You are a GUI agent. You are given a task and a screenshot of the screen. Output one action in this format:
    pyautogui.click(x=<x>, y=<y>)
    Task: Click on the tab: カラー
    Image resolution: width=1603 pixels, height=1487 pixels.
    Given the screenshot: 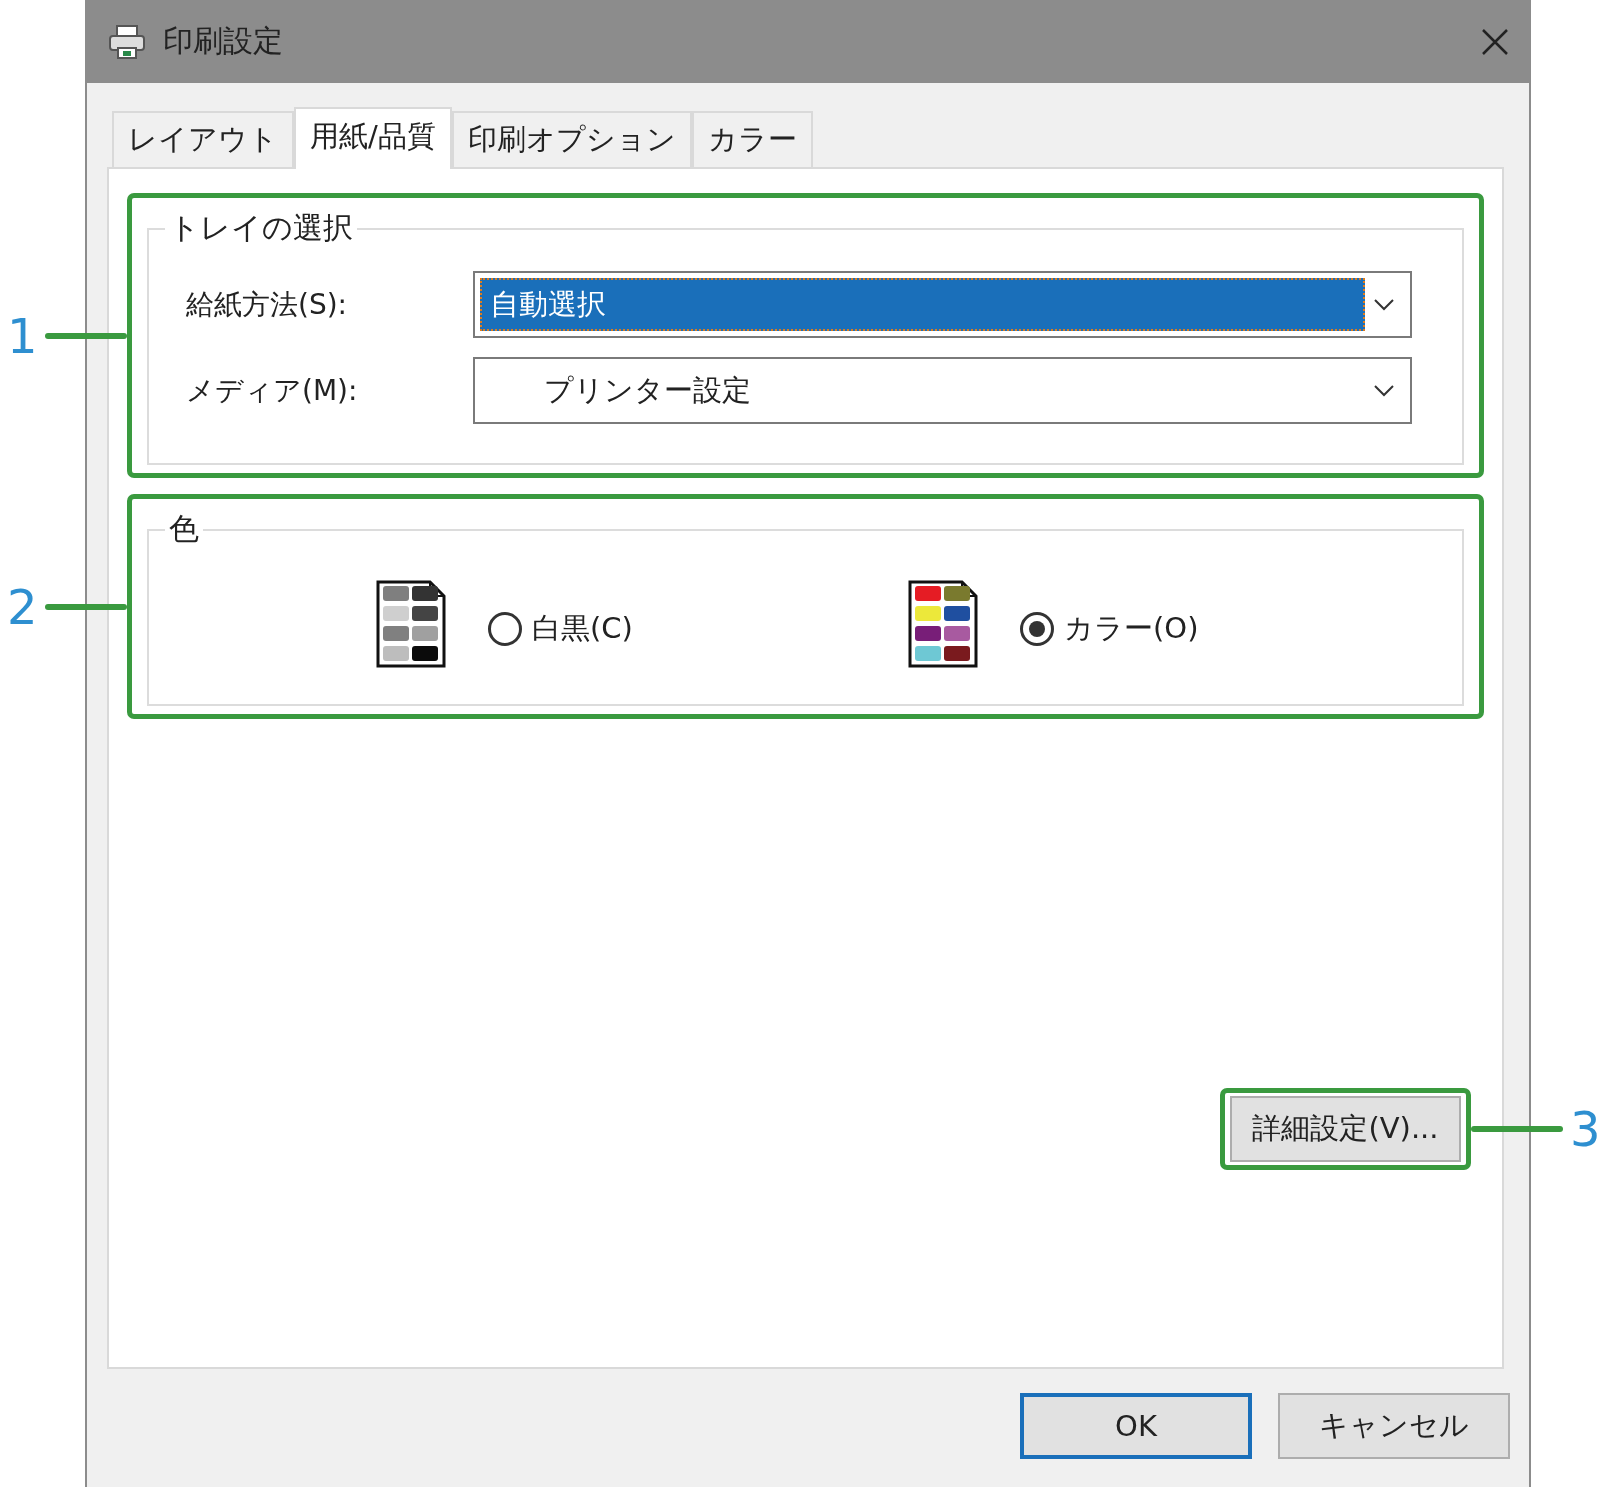 What is the action you would take?
    pyautogui.click(x=752, y=139)
    